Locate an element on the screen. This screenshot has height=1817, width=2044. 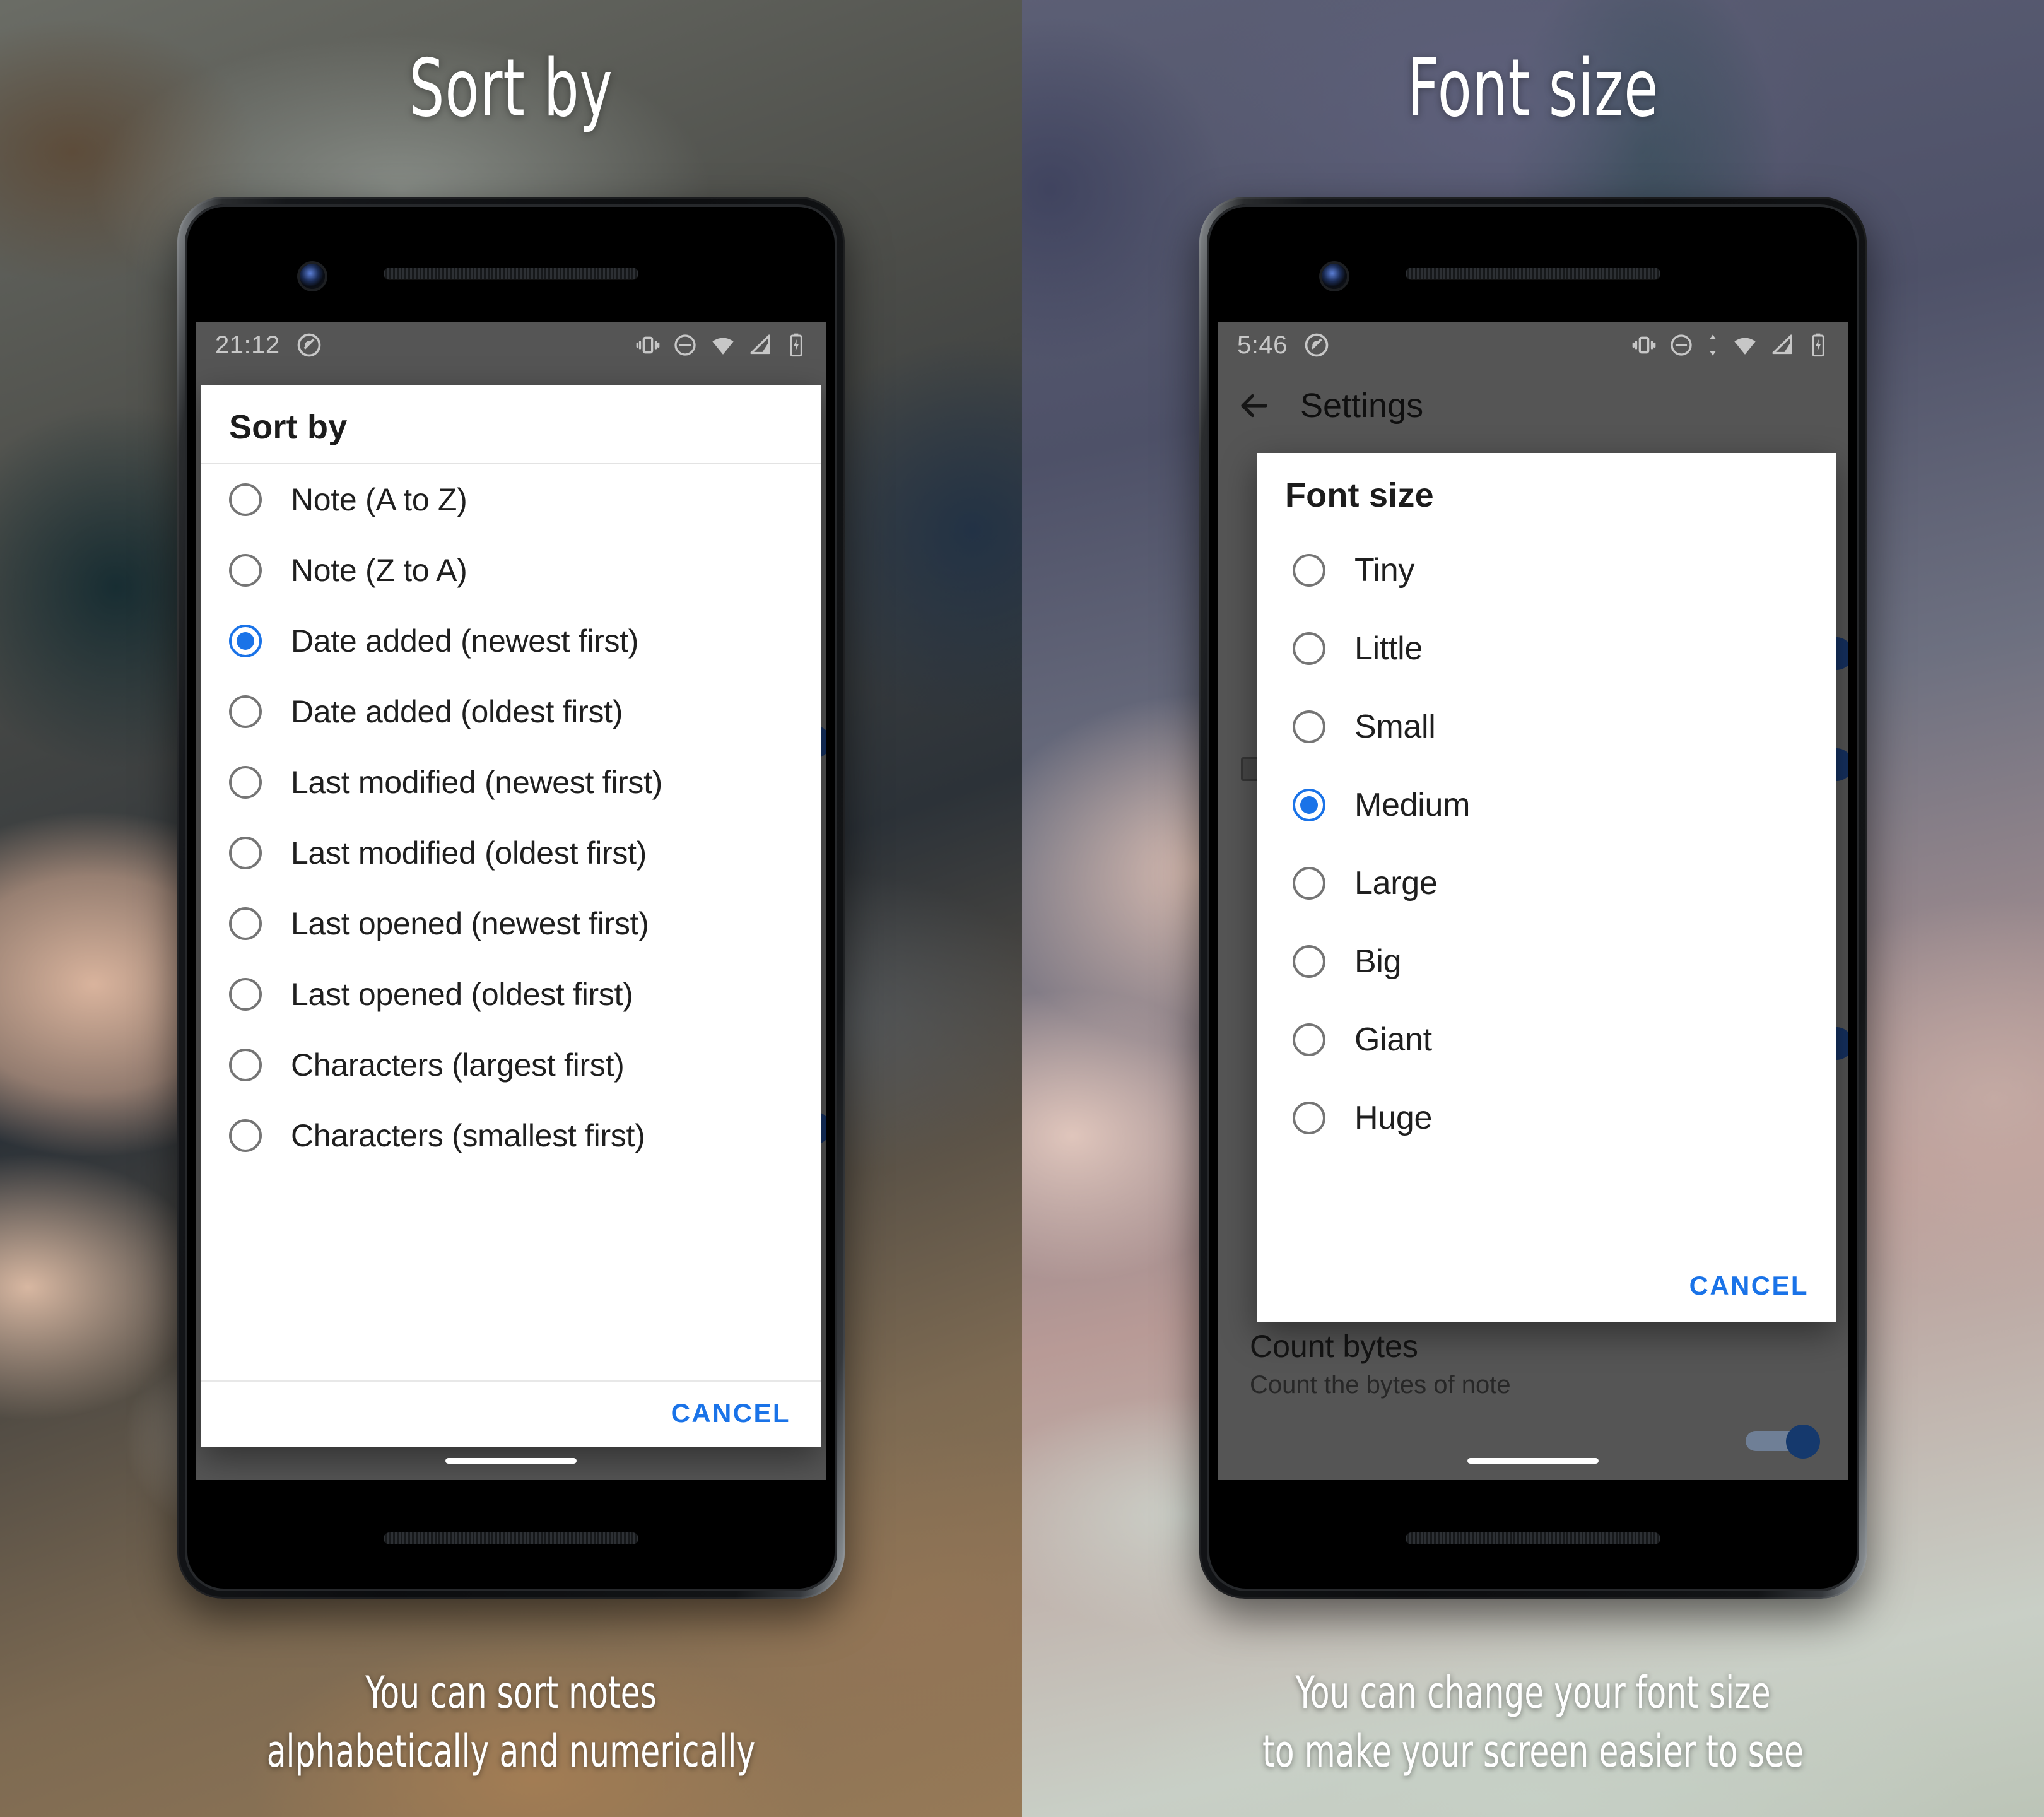
option-label: Little is located at coordinates (1388, 648).